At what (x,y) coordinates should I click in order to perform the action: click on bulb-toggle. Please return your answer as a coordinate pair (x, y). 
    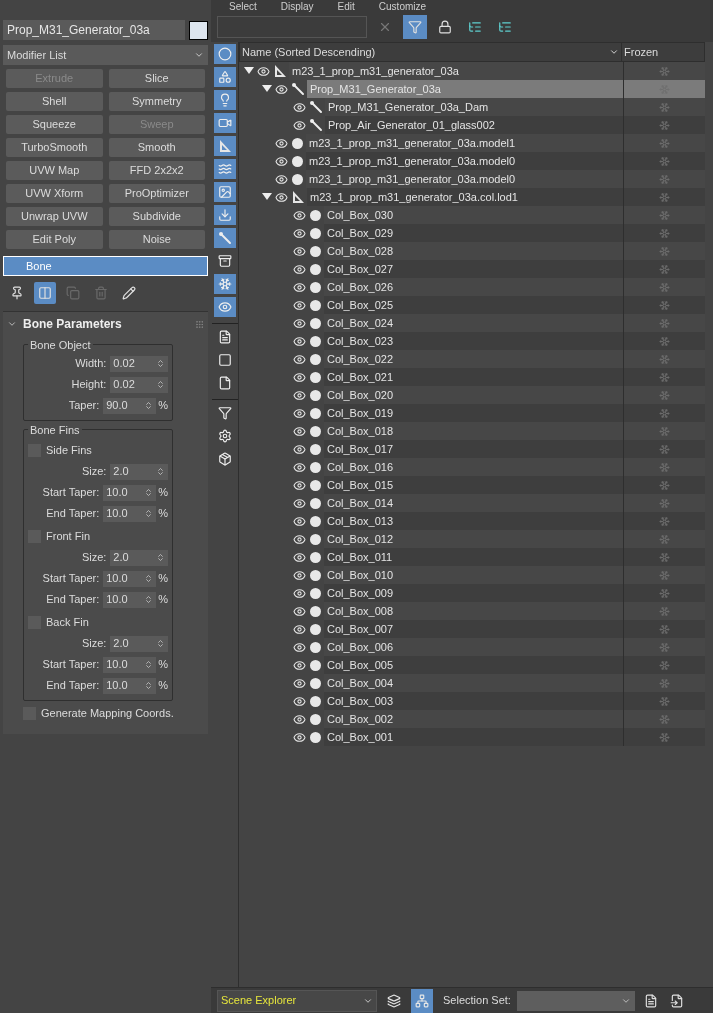
    Looking at the image, I should click on (224, 100).